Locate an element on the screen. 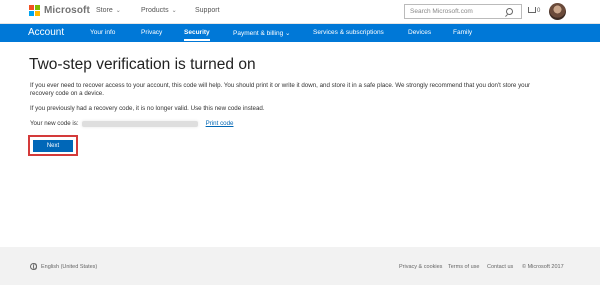 The height and width of the screenshot is (285, 600). page-title: Two-step verification is turned on is located at coordinates (142, 64).